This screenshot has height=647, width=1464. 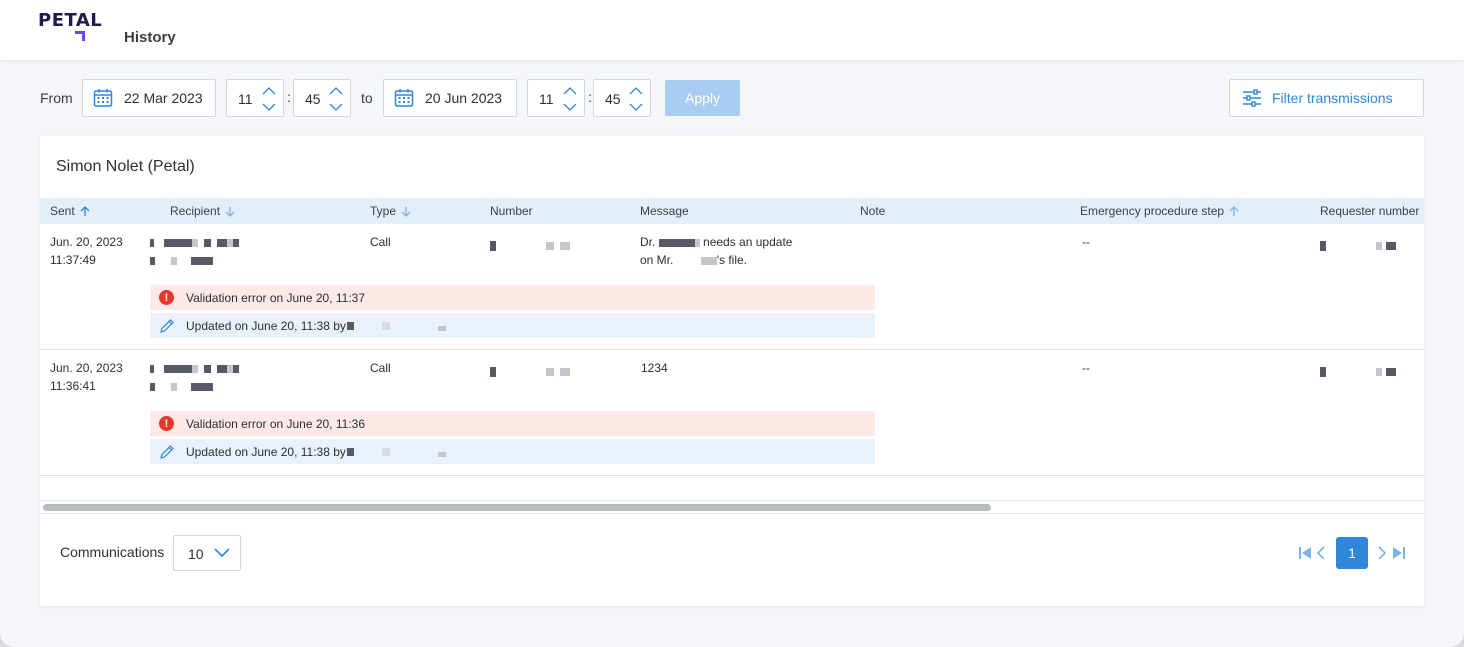 I want to click on horizontal-scrollbar, so click(x=732, y=507).